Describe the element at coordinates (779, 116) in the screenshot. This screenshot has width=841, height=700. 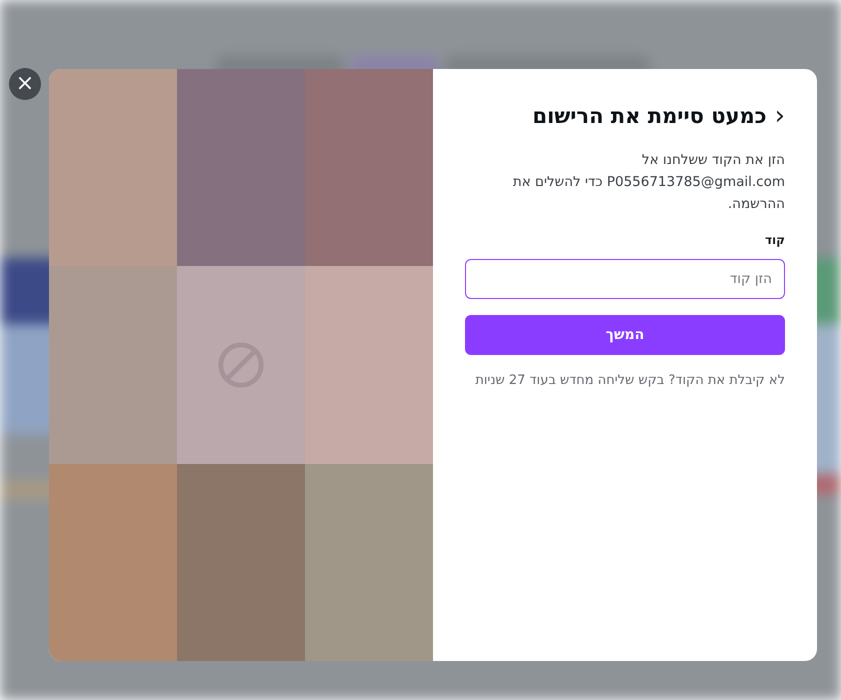
I see `back-button: ‹` at that location.